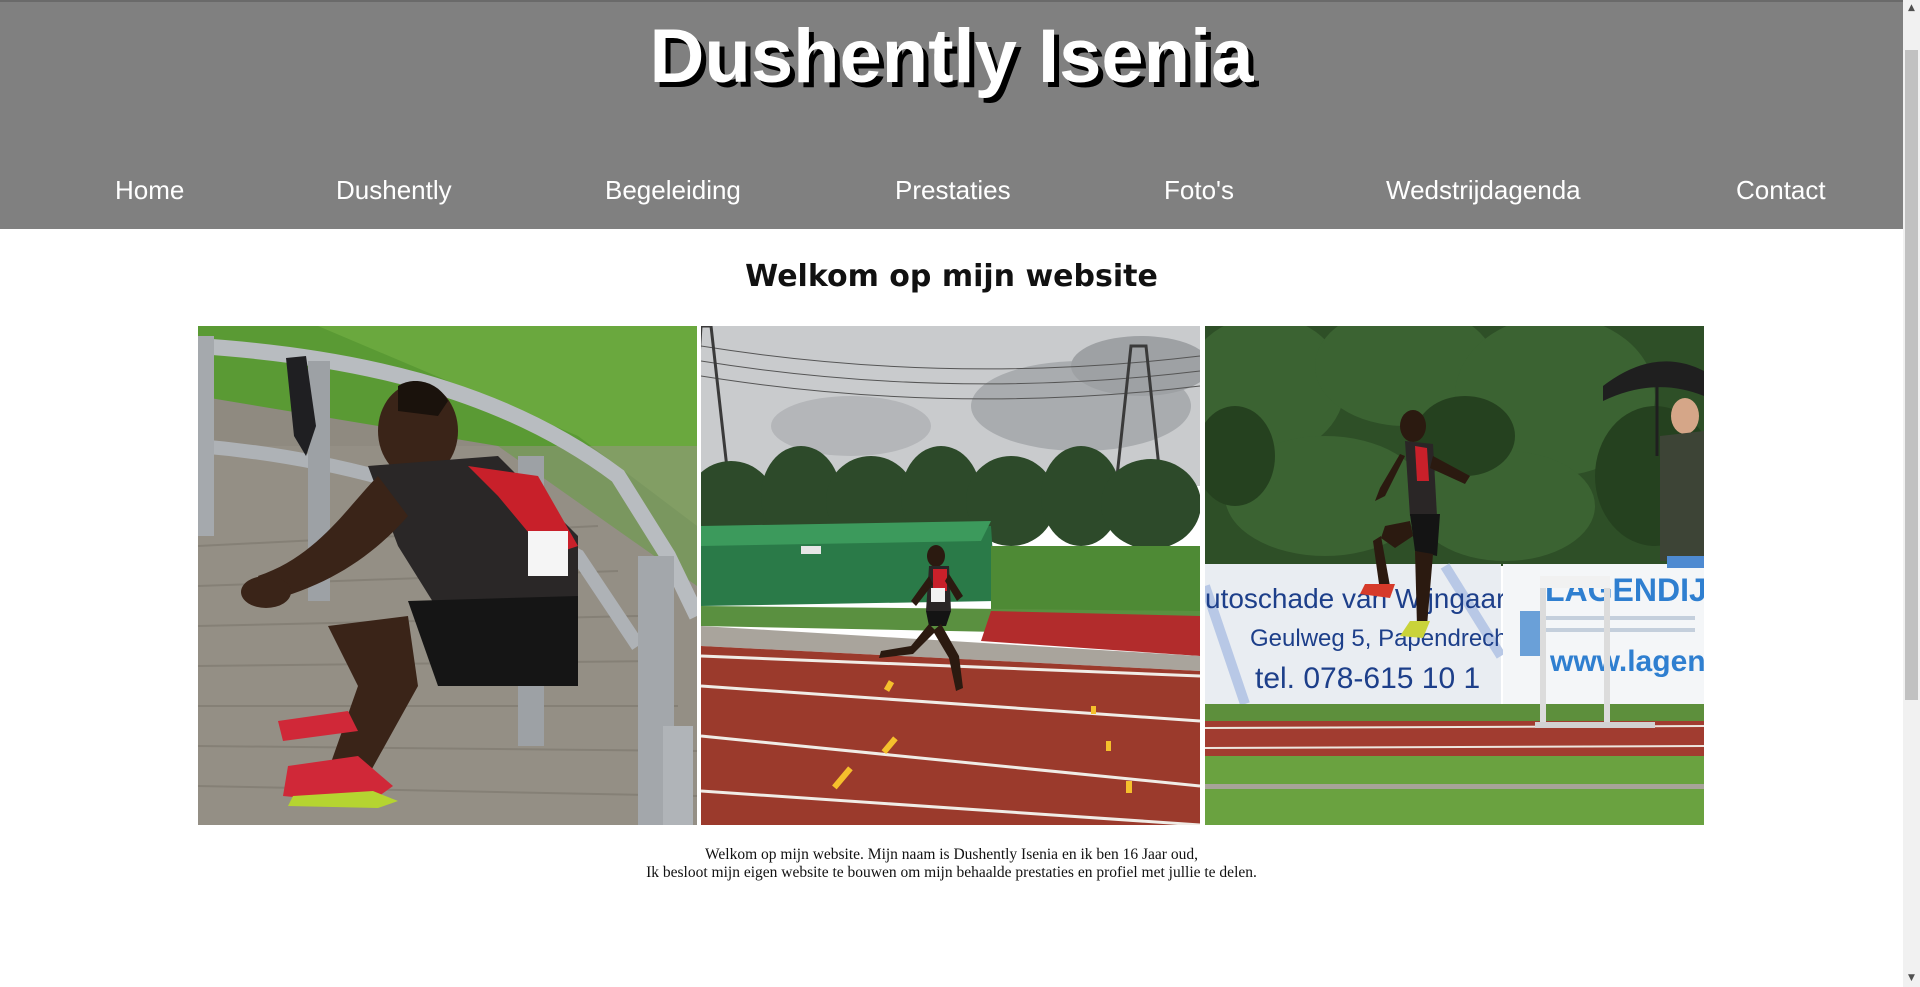 Image resolution: width=1920 pixels, height=987 pixels. What do you see at coordinates (1781, 190) in the screenshot?
I see `nav-item-contact: Contact` at bounding box center [1781, 190].